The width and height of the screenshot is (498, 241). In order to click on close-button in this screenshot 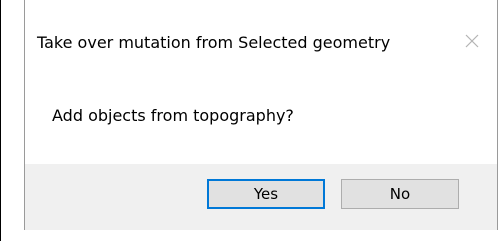, I will do `click(472, 41)`.